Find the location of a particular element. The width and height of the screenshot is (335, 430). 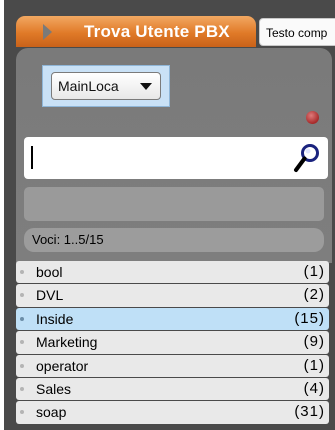

group-name: DVL is located at coordinates (50, 295).